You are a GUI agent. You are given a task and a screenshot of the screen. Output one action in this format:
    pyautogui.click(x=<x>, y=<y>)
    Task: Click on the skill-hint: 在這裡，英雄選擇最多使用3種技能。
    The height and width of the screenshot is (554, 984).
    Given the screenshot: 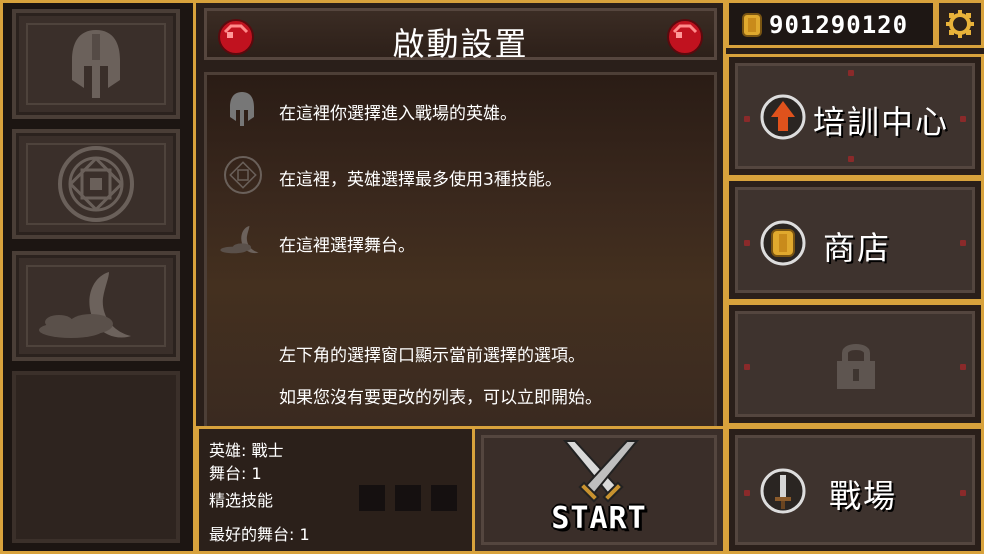 What is the action you would take?
    pyautogui.click(x=420, y=180)
    